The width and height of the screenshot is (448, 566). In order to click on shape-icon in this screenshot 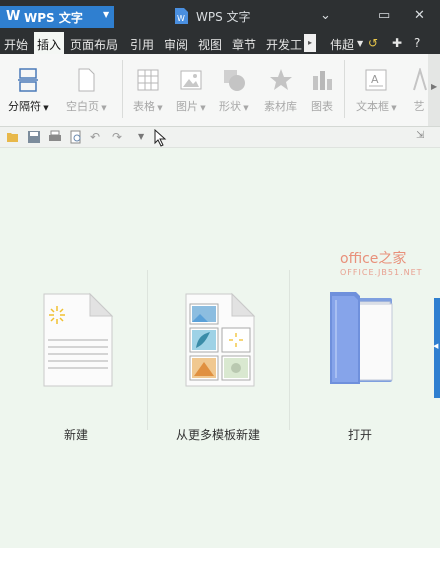, I will do `click(234, 80)`.